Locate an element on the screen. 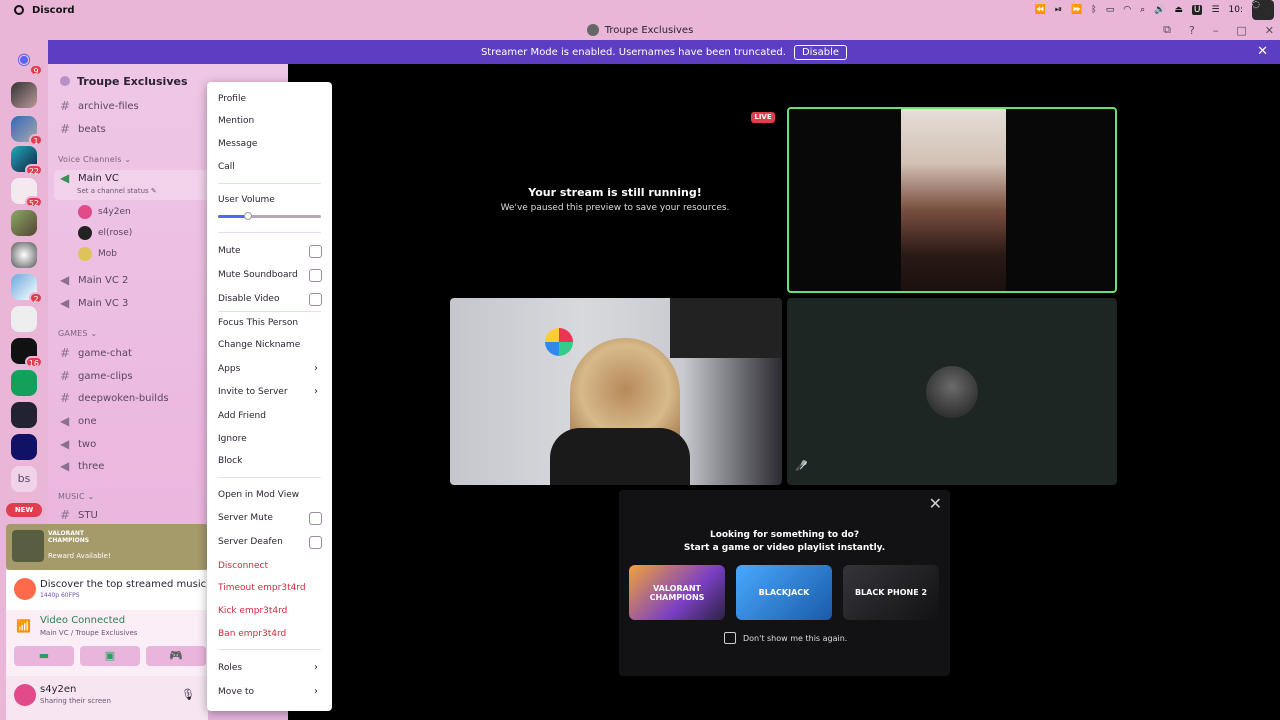 The width and height of the screenshot is (1280, 720). siri-icon: ◌ is located at coordinates (1263, 10).